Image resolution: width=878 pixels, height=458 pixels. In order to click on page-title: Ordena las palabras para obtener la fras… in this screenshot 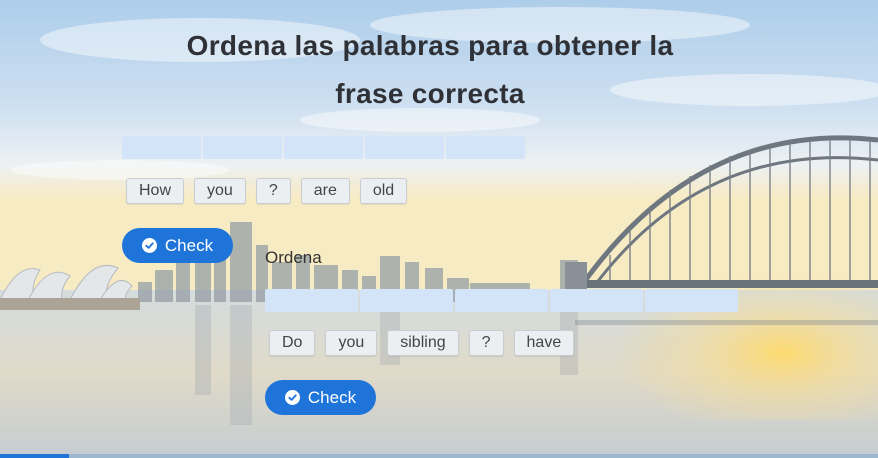, I will do `click(430, 69)`.